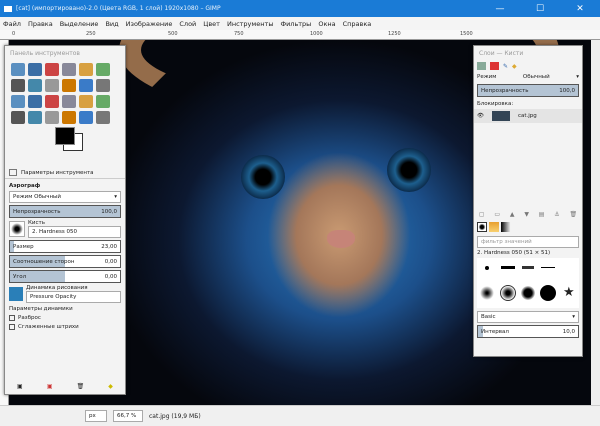 Image resolution: width=600 pixels, height=426 pixels. What do you see at coordinates (14, 34) in the screenshot?
I see `ruler-tick: 0` at bounding box center [14, 34].